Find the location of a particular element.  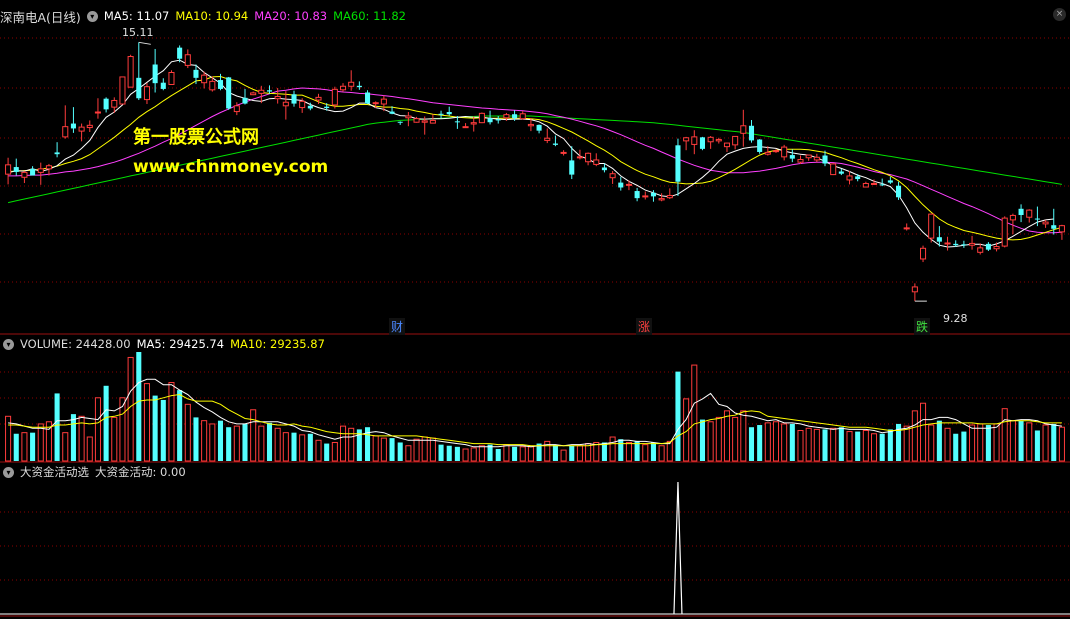

volume-title: VOLUME: 24428.00 is located at coordinates (75, 344).